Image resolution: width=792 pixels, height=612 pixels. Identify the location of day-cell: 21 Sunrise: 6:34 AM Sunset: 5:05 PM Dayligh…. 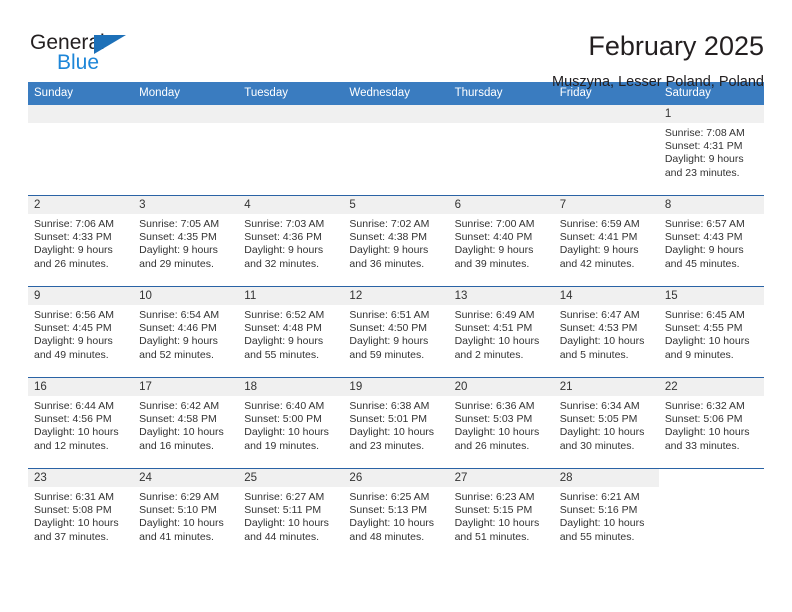
(606, 423).